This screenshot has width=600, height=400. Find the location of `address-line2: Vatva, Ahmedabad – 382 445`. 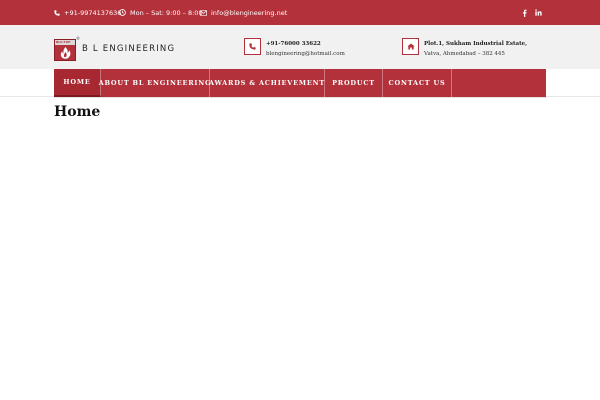

address-line2: Vatva, Ahmedabad – 382 445 is located at coordinates (464, 54).